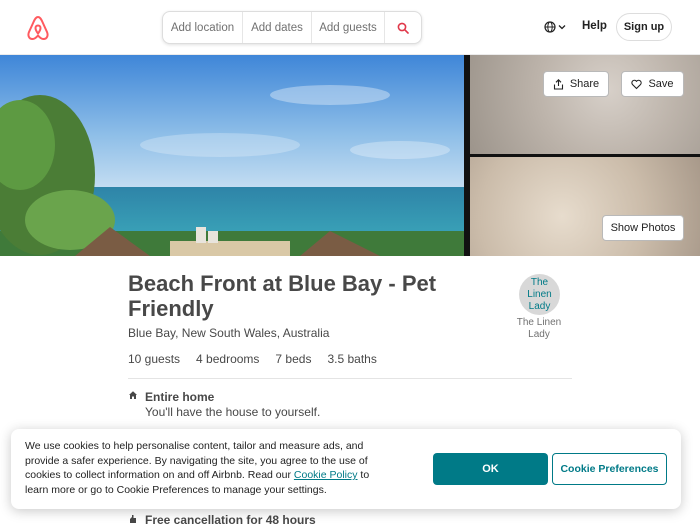  Describe the element at coordinates (282, 296) in the screenshot. I see `listing-title: Beach Front at Blue Bay - Pet Friendly` at that location.